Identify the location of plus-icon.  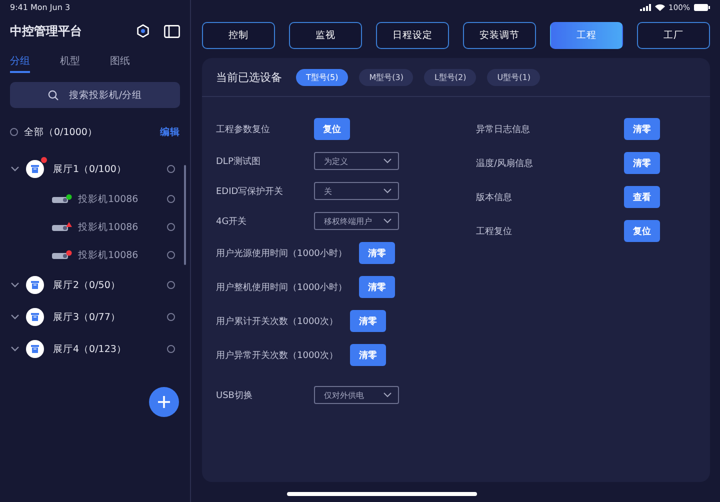
(164, 402).